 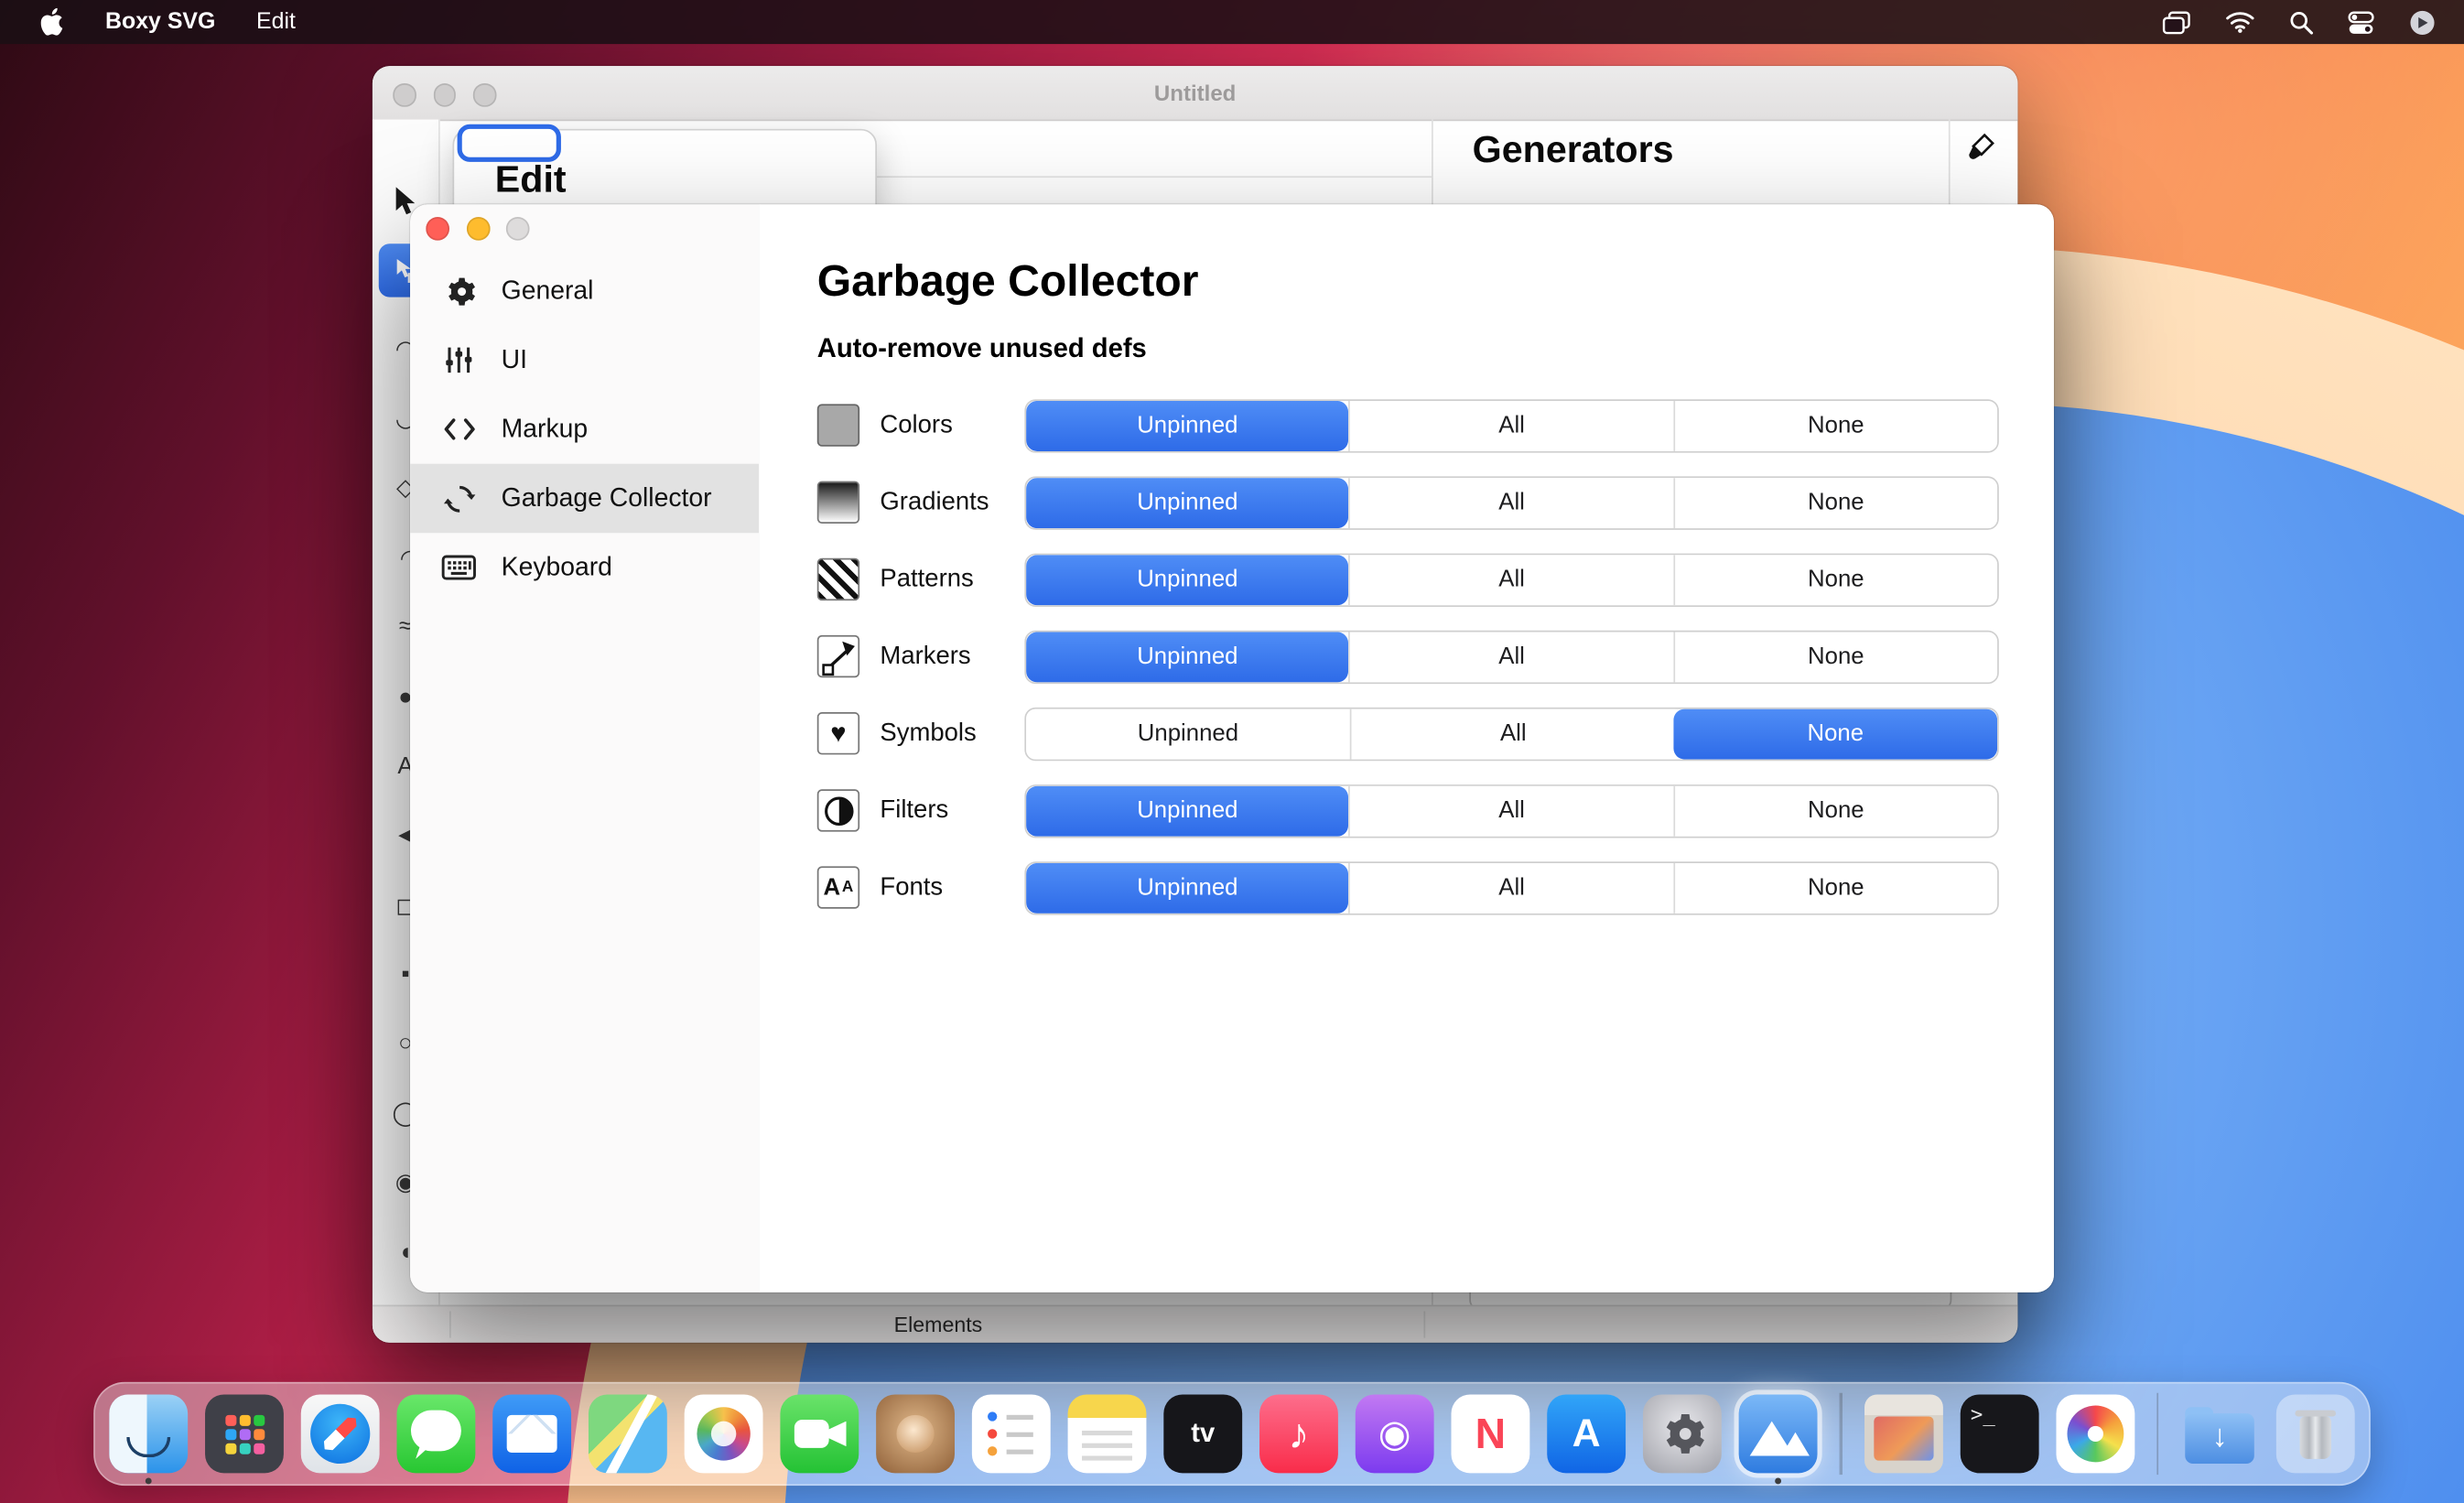 What do you see at coordinates (2219, 1433) in the screenshot?
I see `dock-downloads: ↓` at bounding box center [2219, 1433].